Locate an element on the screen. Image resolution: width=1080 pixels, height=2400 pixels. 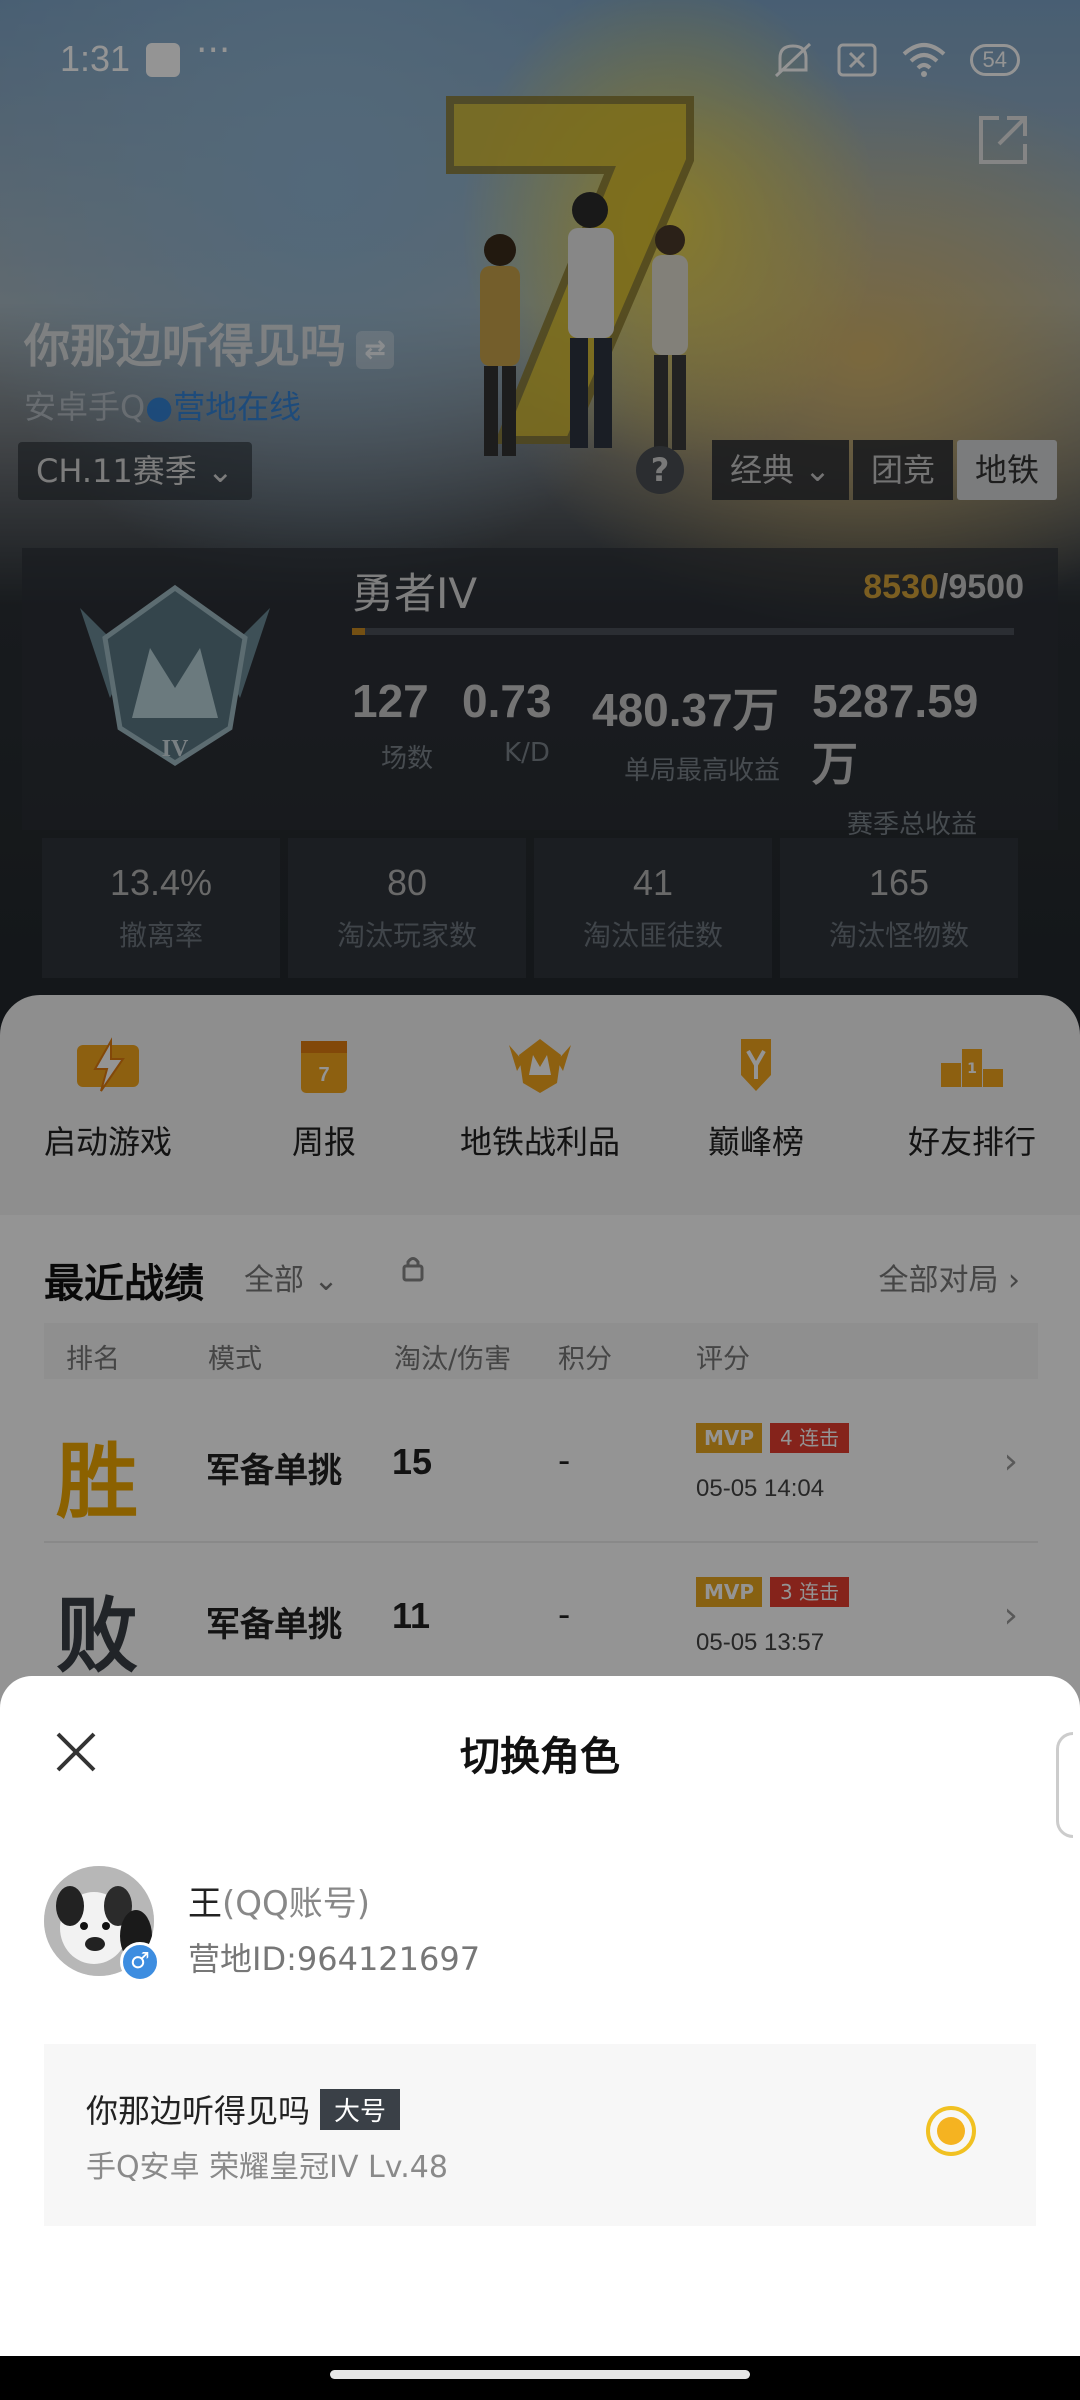
male-icon: ♂ is located at coordinates (140, 1962).